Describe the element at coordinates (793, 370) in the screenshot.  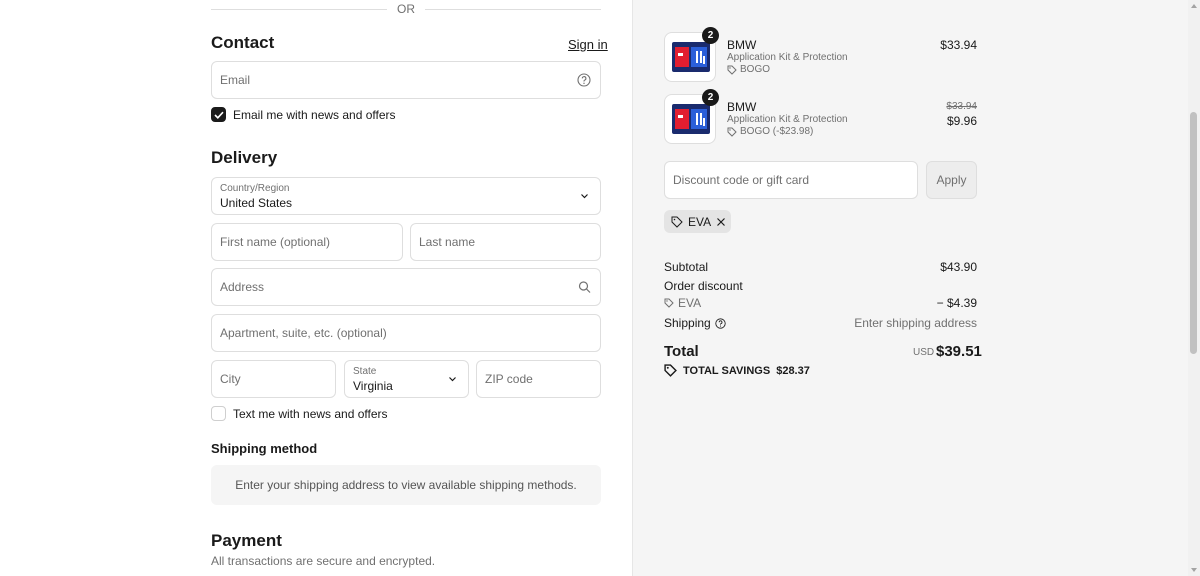
I see `savings-value: $28.37` at that location.